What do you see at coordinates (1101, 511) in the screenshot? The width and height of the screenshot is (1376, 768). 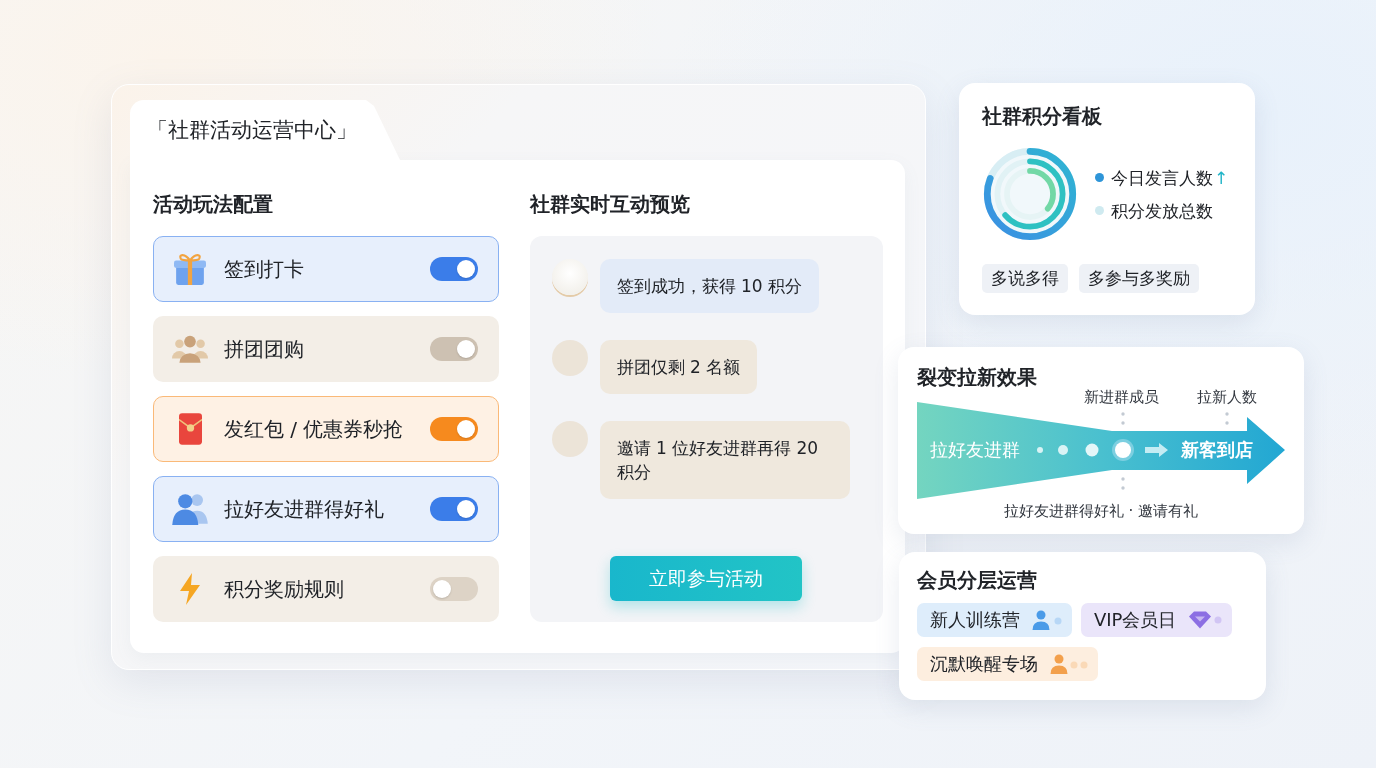 I see `caption: 拉好友进群得好礼 · 邀请有礼` at bounding box center [1101, 511].